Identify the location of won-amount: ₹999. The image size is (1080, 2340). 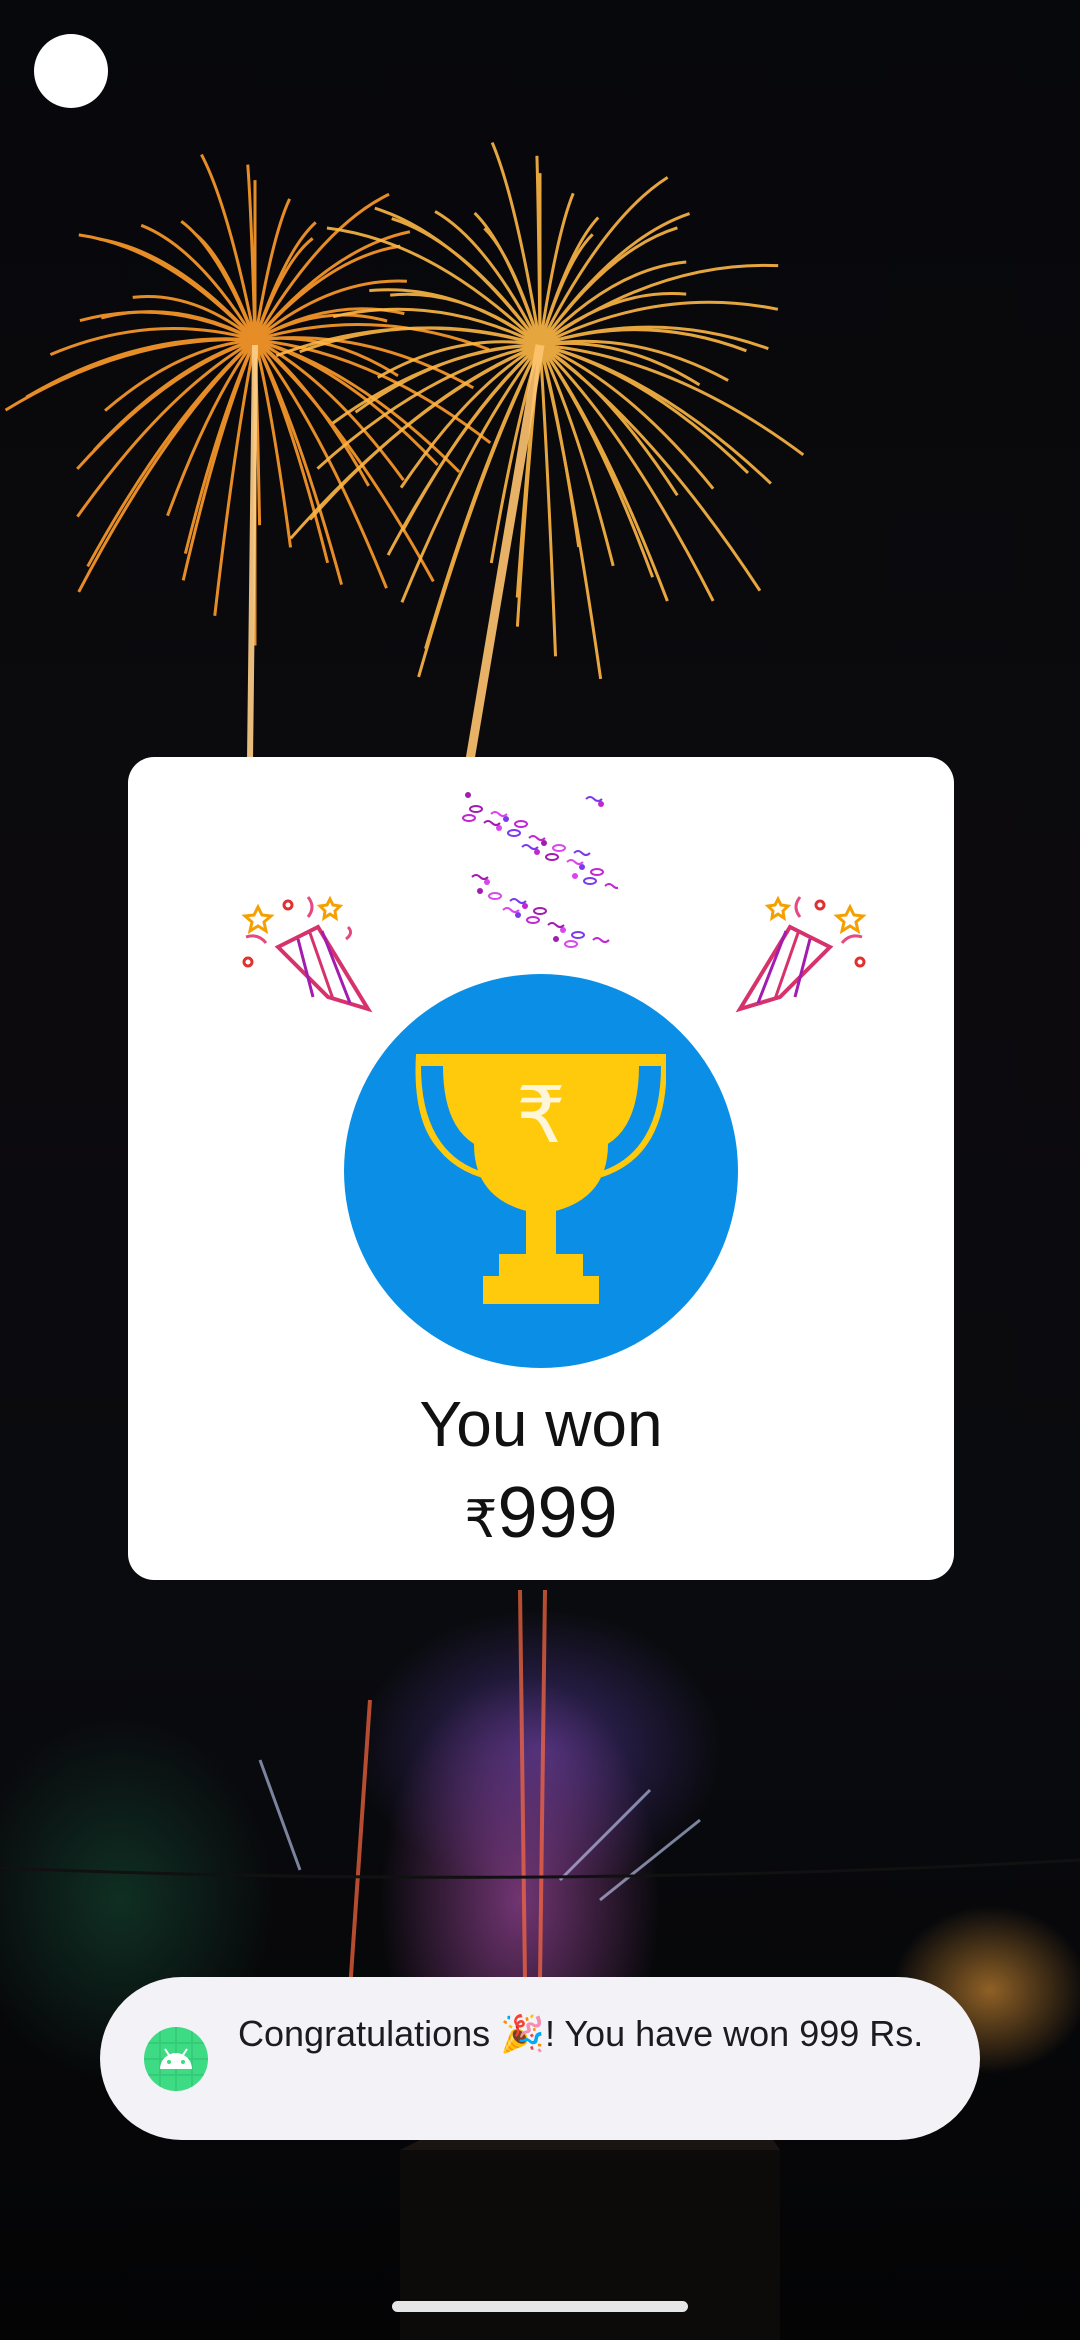
(541, 1513).